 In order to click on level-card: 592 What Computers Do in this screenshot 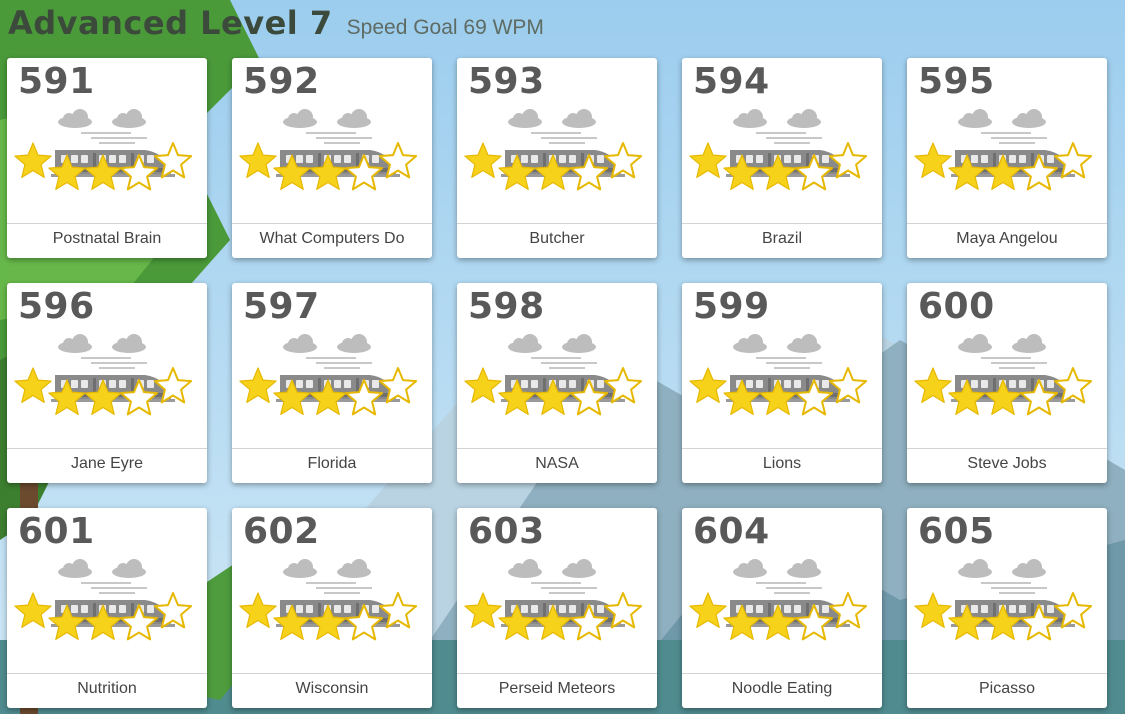, I will do `click(332, 158)`.